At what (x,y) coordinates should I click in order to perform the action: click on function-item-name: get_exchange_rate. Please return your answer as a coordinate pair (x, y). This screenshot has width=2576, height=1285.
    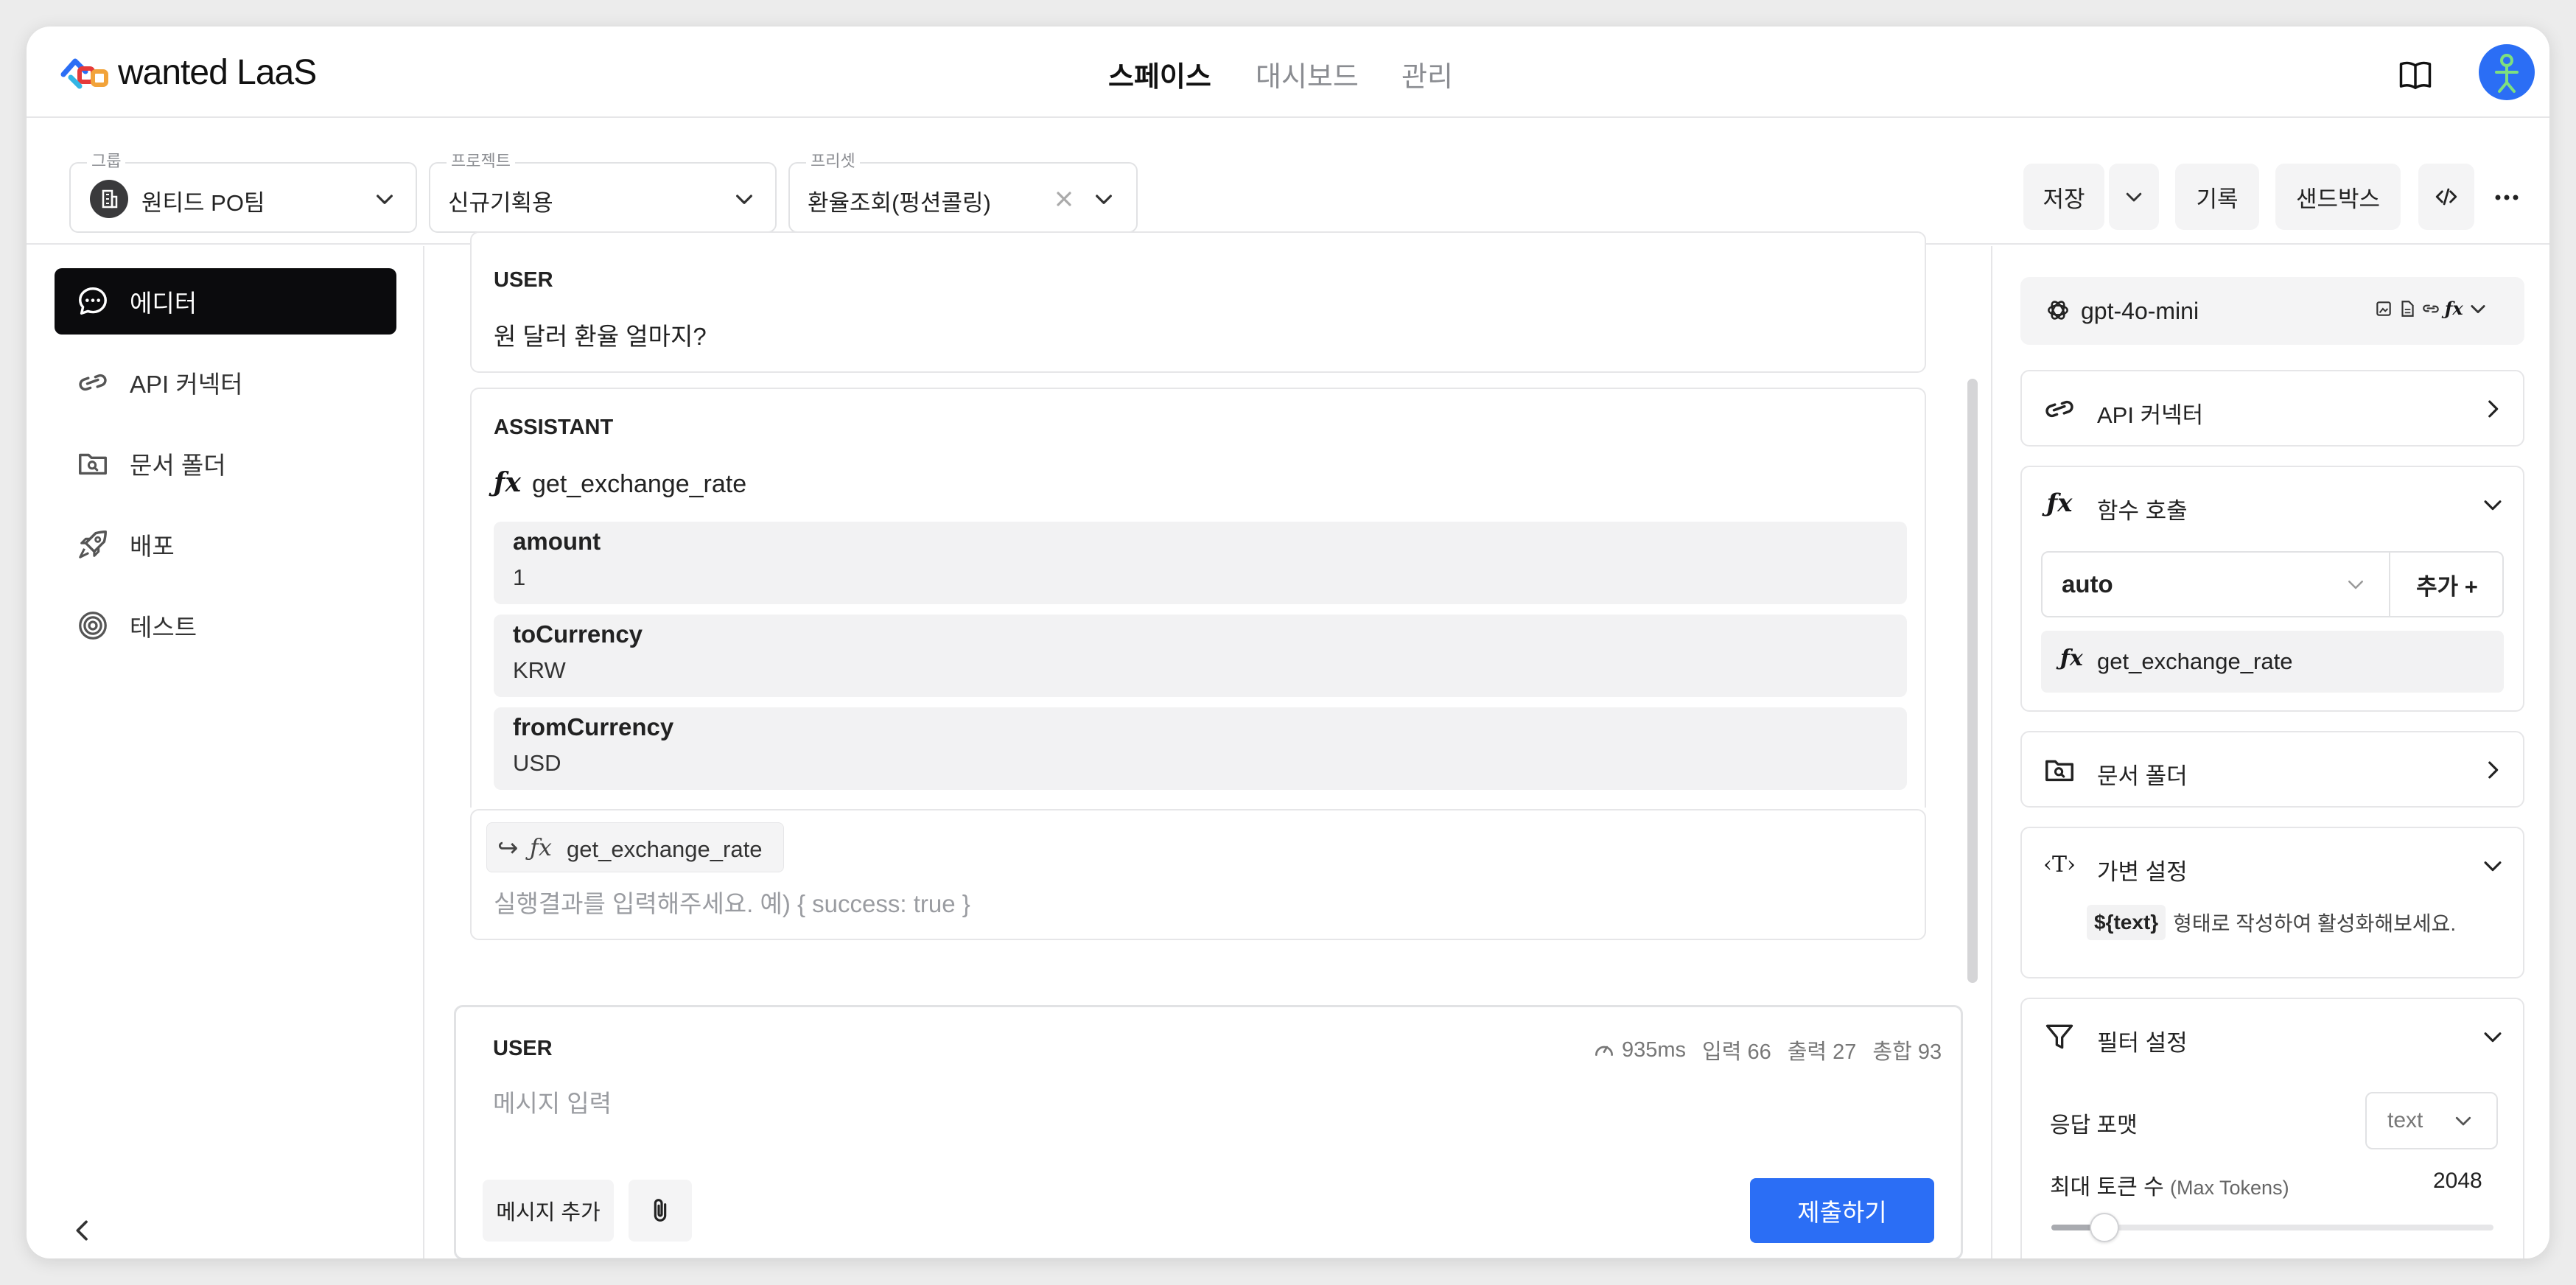
    Looking at the image, I should click on (2195, 661).